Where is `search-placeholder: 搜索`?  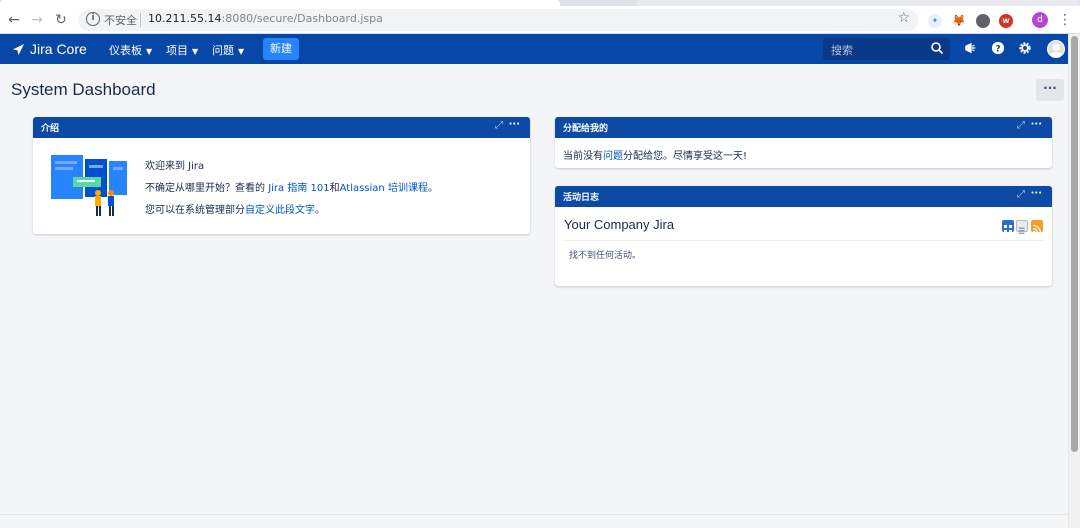 search-placeholder: 搜索 is located at coordinates (842, 50).